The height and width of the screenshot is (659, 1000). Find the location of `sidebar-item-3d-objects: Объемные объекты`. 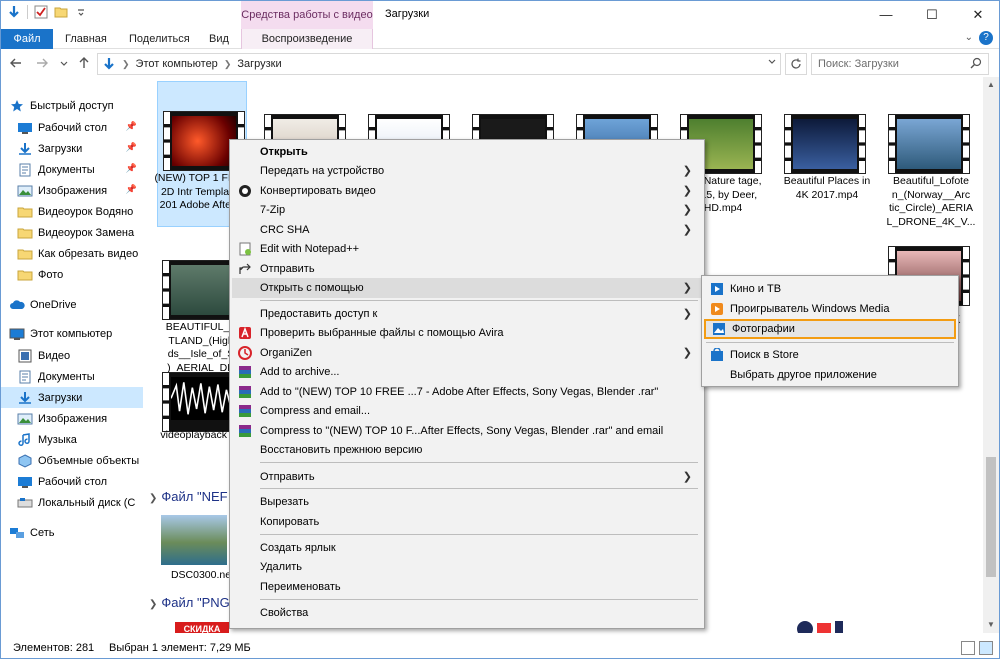

sidebar-item-3d-objects: Объемные объекты is located at coordinates (79, 460).